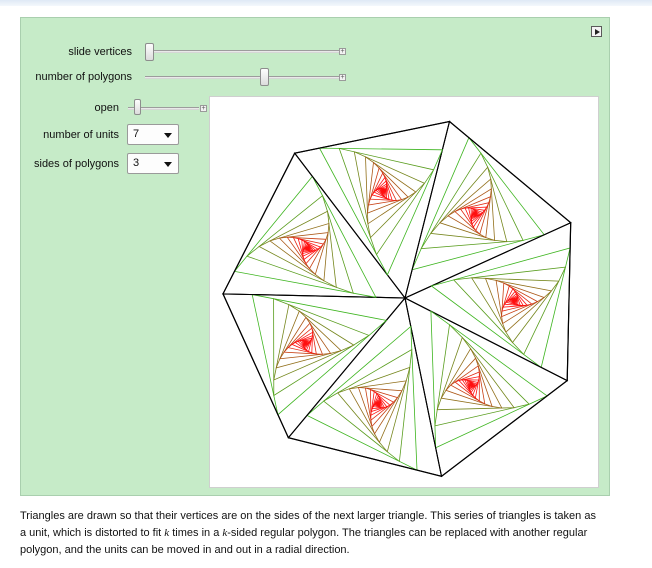 This screenshot has height=568, width=652. What do you see at coordinates (196, 533) in the screenshot?
I see `caption-line-2-b: times in a` at bounding box center [196, 533].